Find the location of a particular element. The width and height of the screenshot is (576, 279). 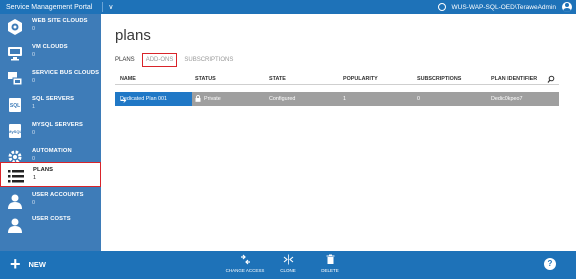

plan-name-cell: Dedicated Plan 001 ➔ is located at coordinates (153, 99).